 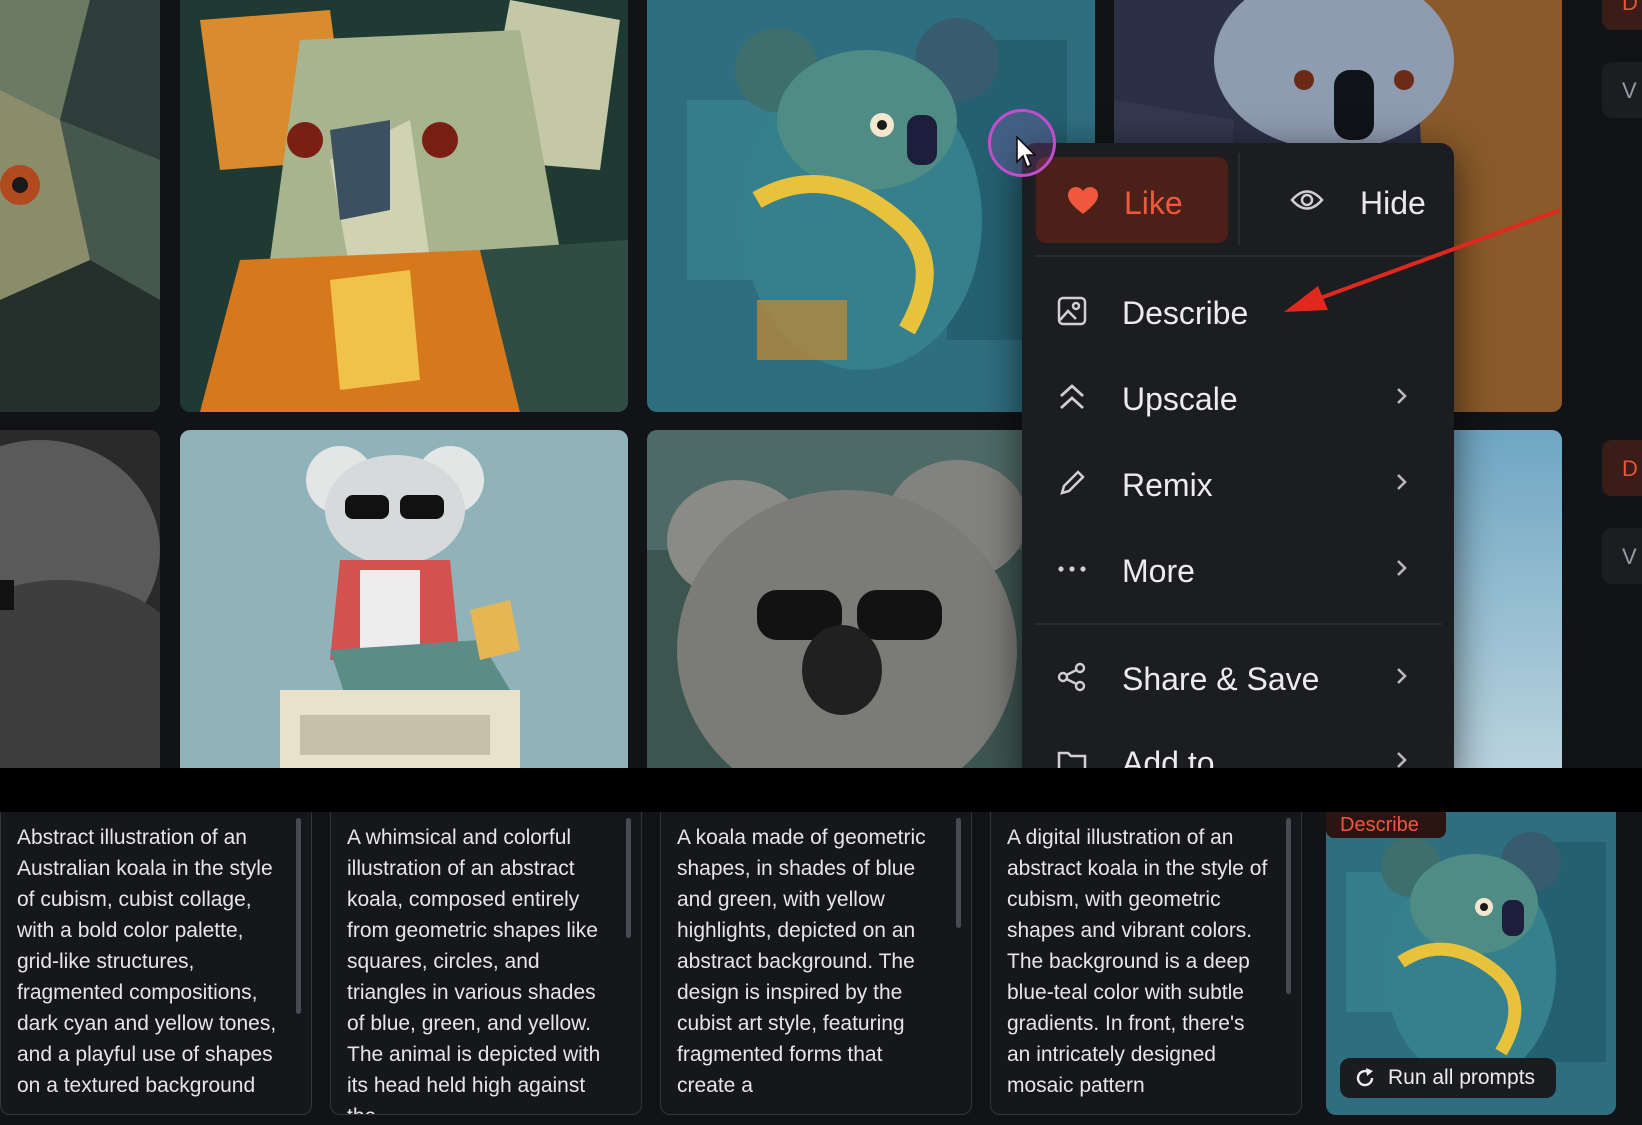 I want to click on heart-icon, so click(x=1083, y=200).